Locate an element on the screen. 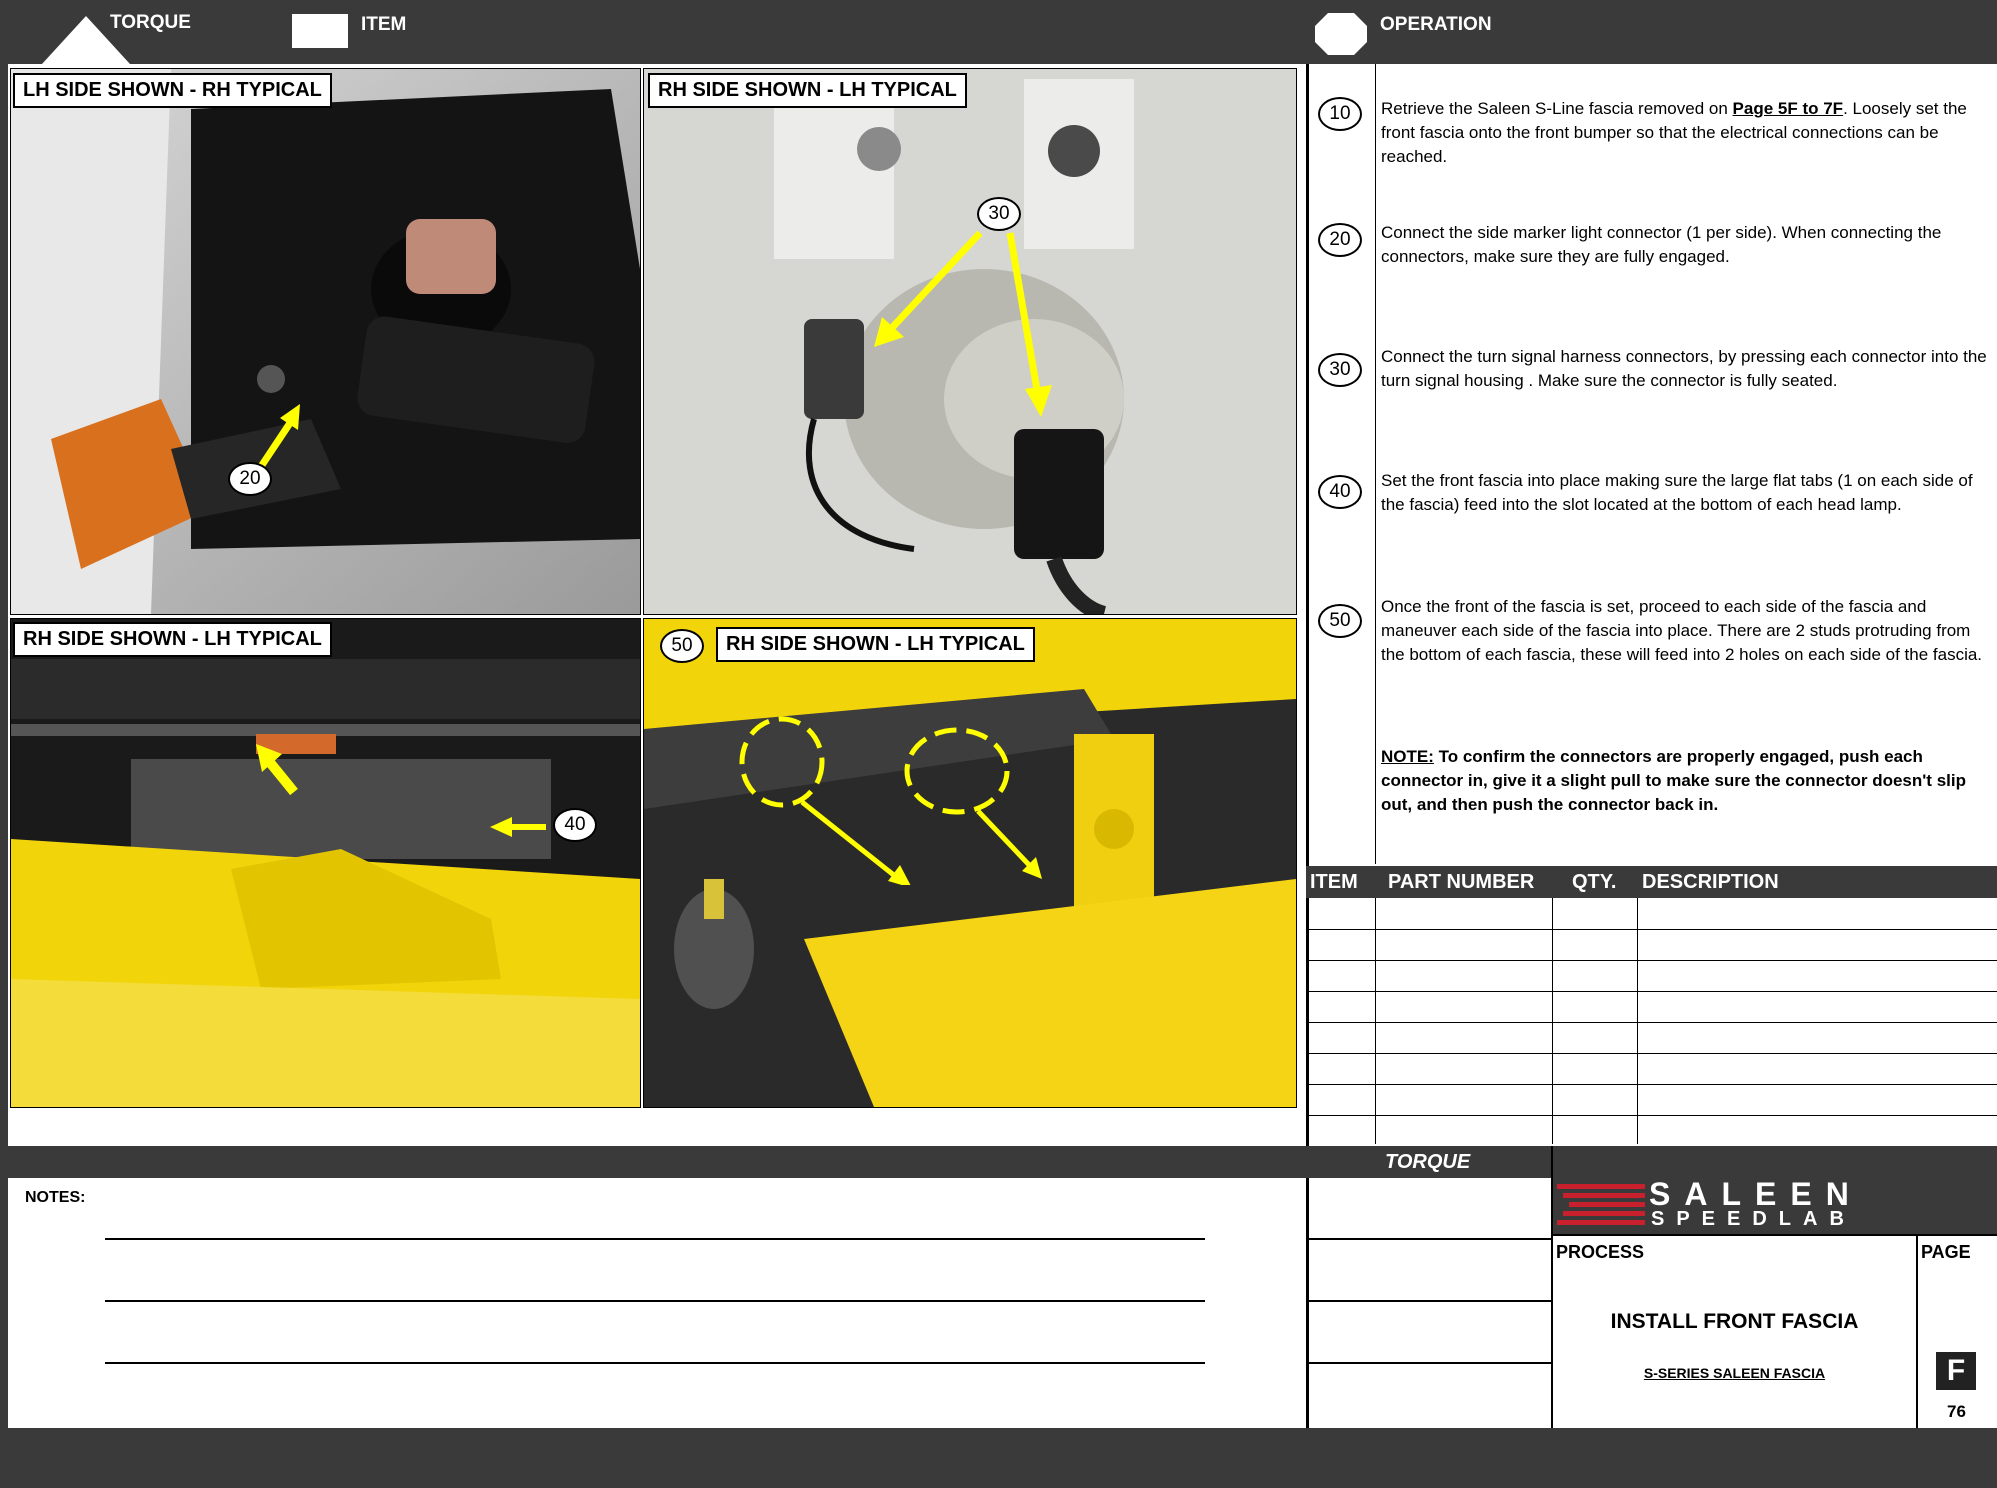 The image size is (1997, 1488). header-torque-label: TORQUE is located at coordinates (150, 22).